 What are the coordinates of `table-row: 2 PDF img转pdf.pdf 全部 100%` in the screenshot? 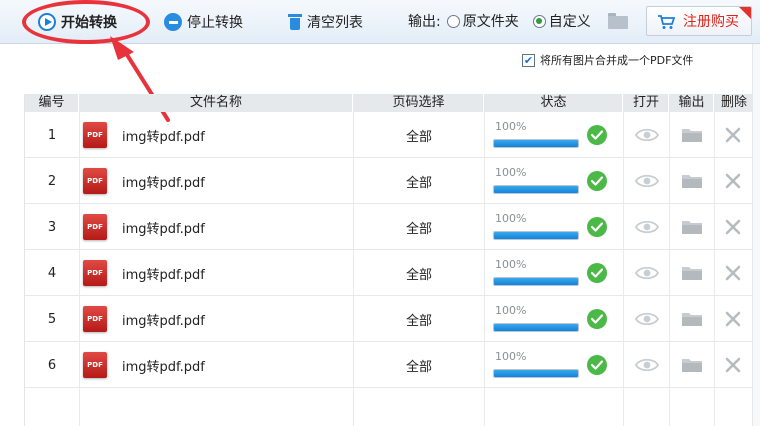 It's located at (389, 181).